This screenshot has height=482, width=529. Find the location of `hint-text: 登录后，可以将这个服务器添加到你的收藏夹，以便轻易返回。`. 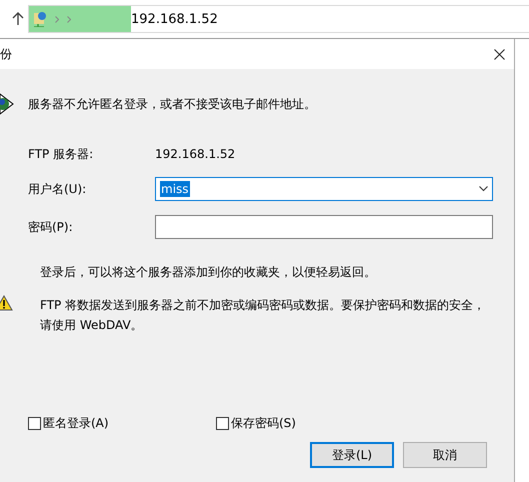

hint-text: 登录后，可以将这个服务器添加到你的收藏夹，以便轻易返回。 is located at coordinates (208, 272).